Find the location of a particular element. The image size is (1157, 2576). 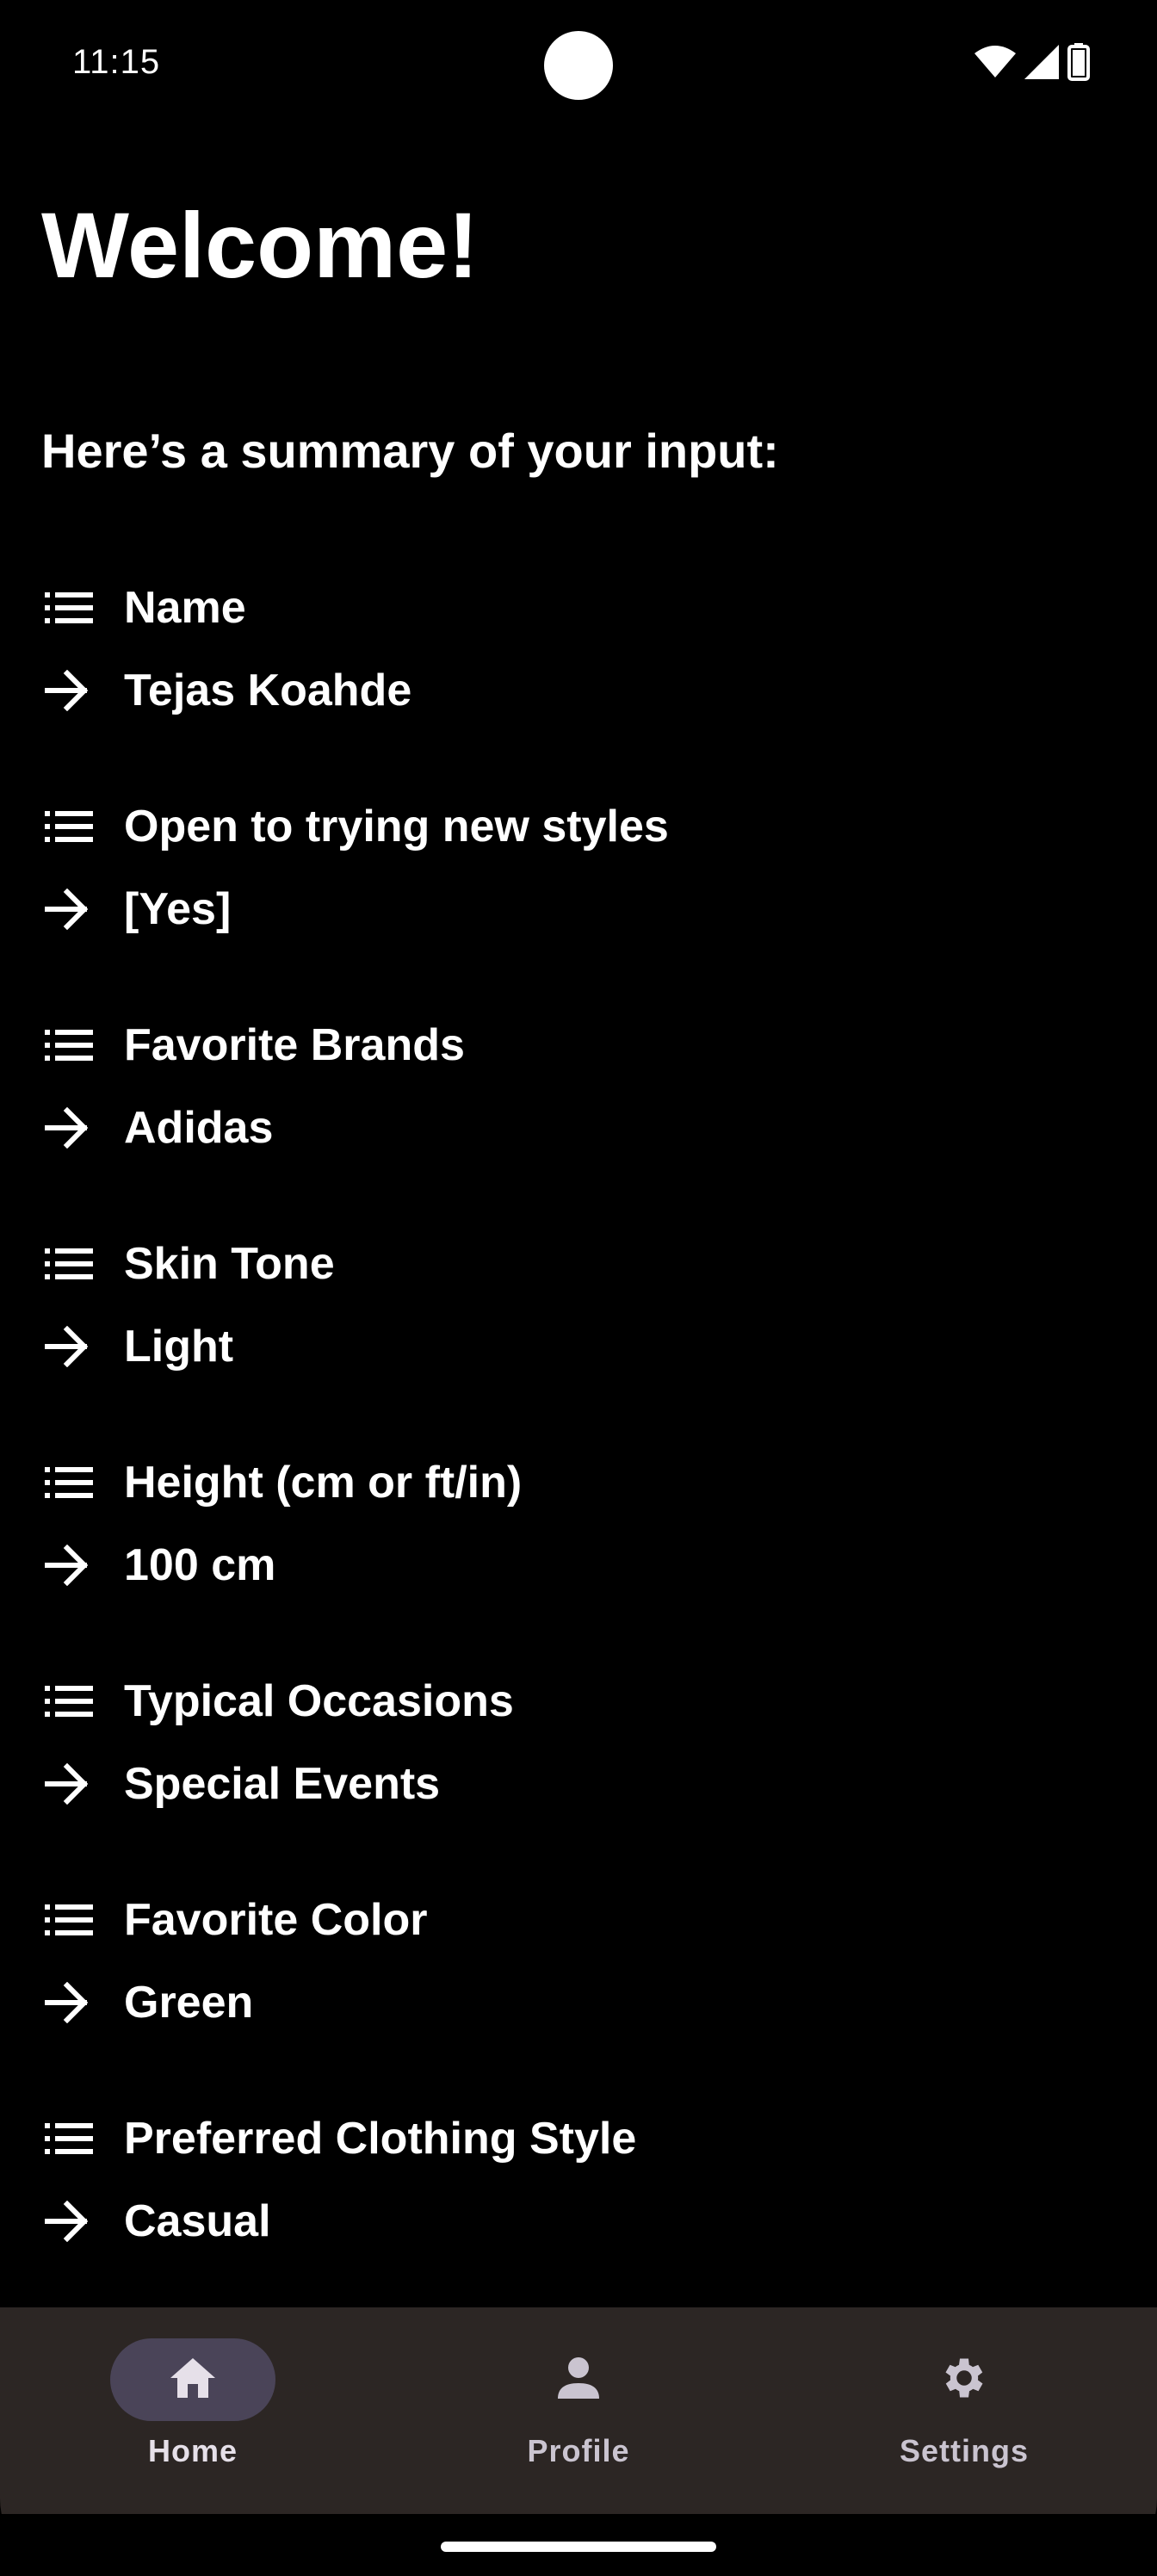

summary-value: Tejas Koahde is located at coordinates (268, 690).